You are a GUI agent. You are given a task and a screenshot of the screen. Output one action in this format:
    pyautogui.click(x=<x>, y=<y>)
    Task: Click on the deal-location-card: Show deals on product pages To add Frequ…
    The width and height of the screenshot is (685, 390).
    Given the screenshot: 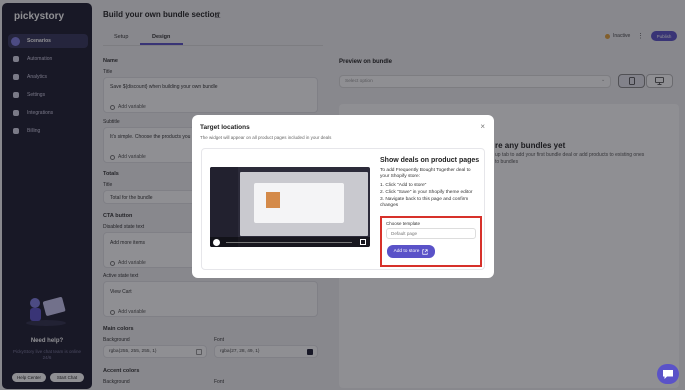 What is the action you would take?
    pyautogui.click(x=343, y=209)
    